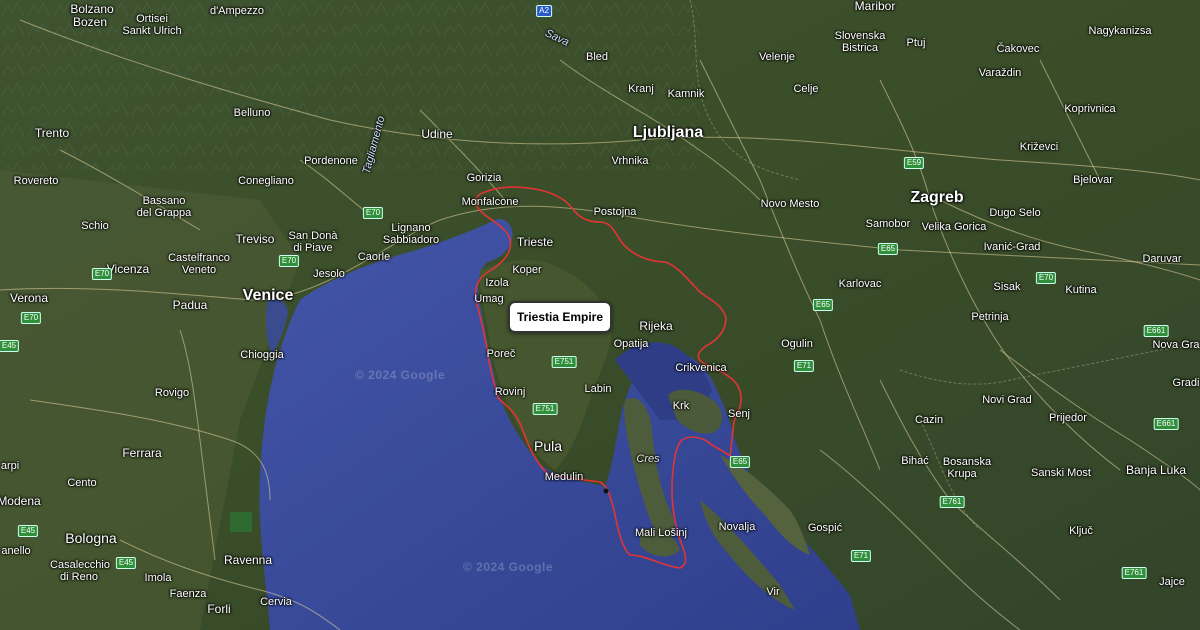  I want to click on road-shield-a2: A2, so click(544, 11).